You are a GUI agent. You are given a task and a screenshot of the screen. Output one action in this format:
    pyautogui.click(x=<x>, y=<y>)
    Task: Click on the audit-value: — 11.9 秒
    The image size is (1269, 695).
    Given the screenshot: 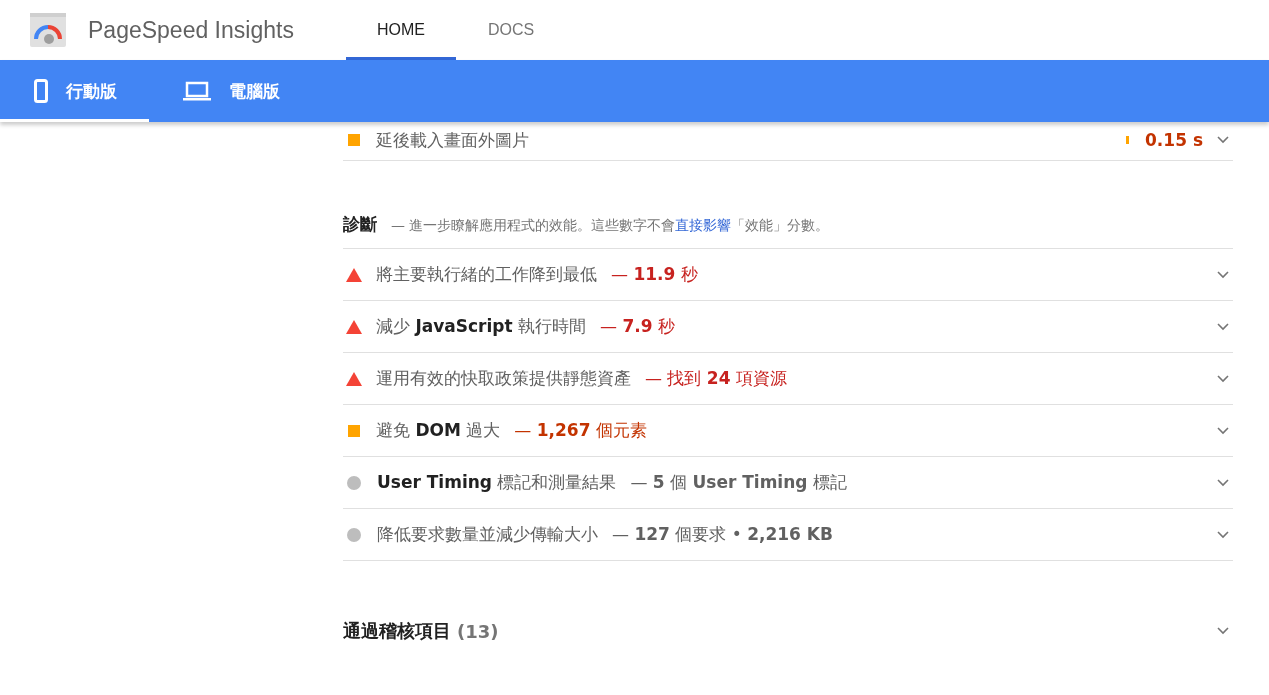 What is the action you would take?
    pyautogui.click(x=654, y=274)
    